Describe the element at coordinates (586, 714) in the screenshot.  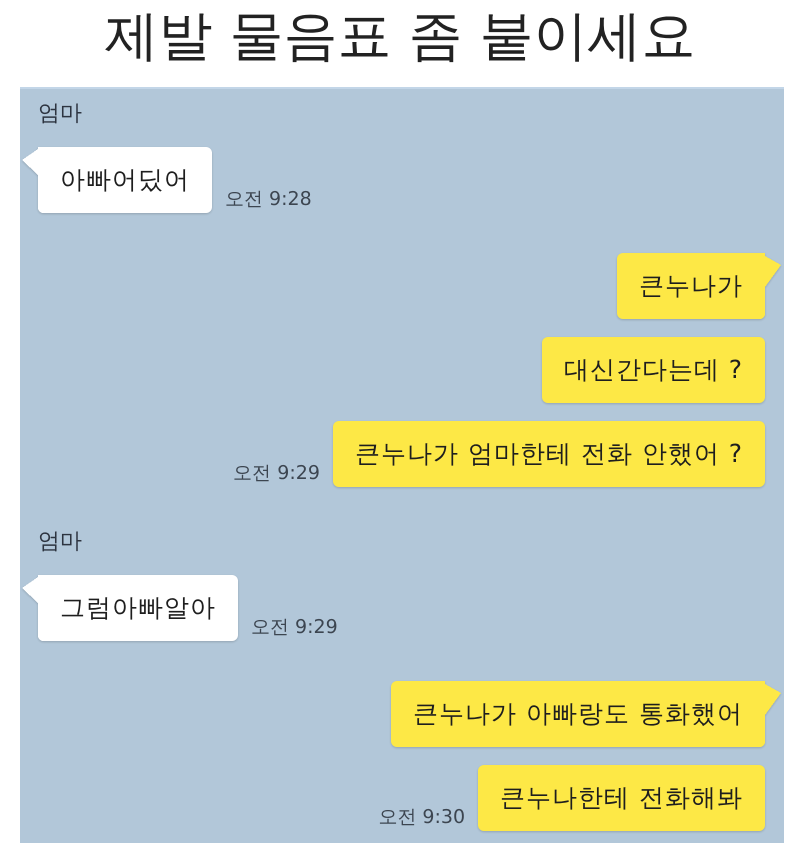
I see `message-bubble: 큰누나가 아빠랑도 통화했어` at that location.